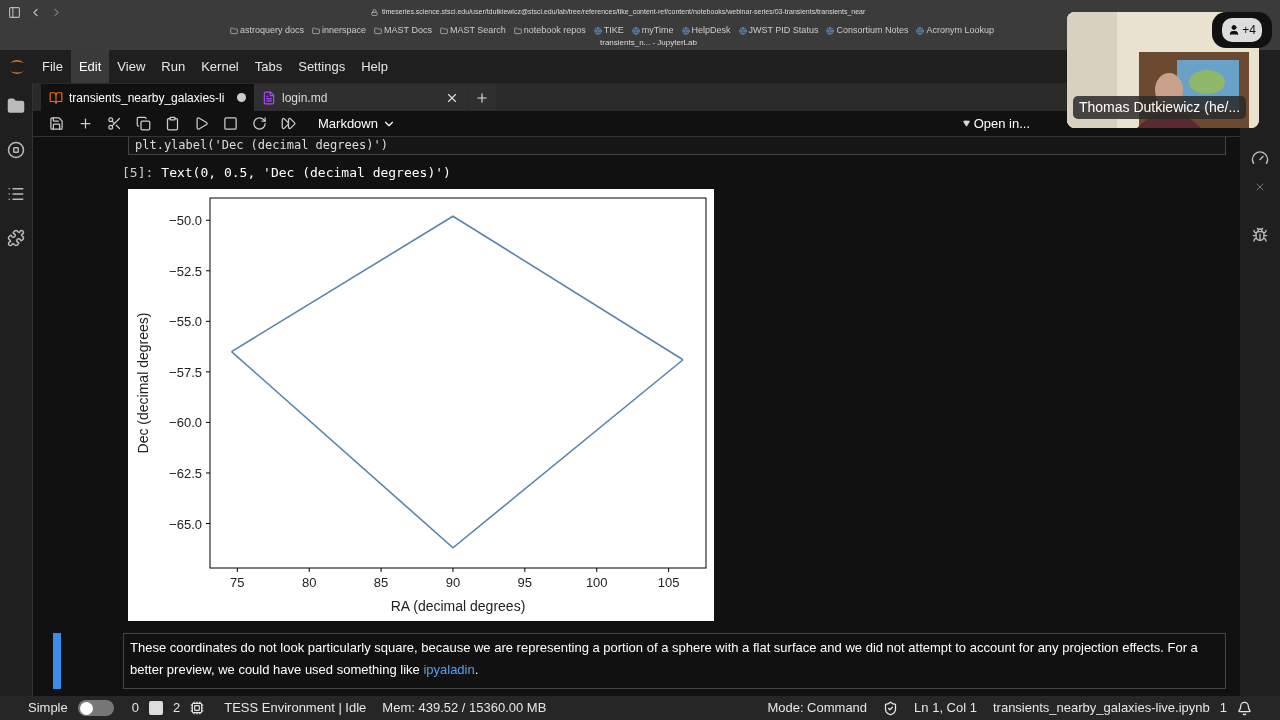 The width and height of the screenshot is (1280, 720). I want to click on y-tick-label: −52.5, so click(185, 271).